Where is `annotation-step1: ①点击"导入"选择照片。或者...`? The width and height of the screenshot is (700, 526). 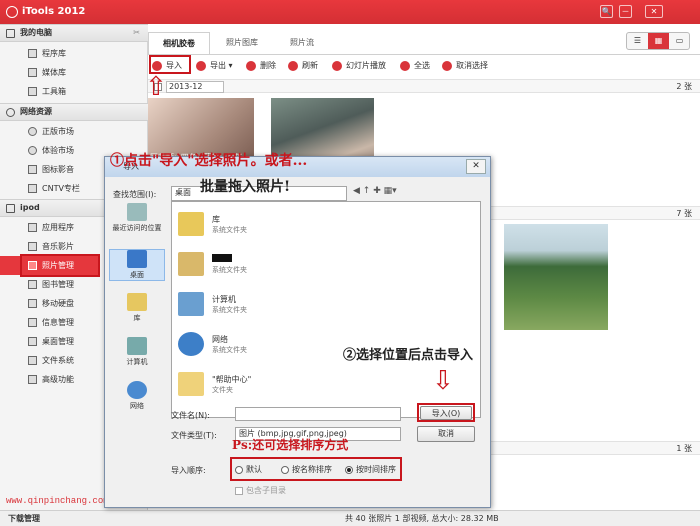 annotation-step1: ①点击"导入"选择照片。或者... is located at coordinates (209, 161).